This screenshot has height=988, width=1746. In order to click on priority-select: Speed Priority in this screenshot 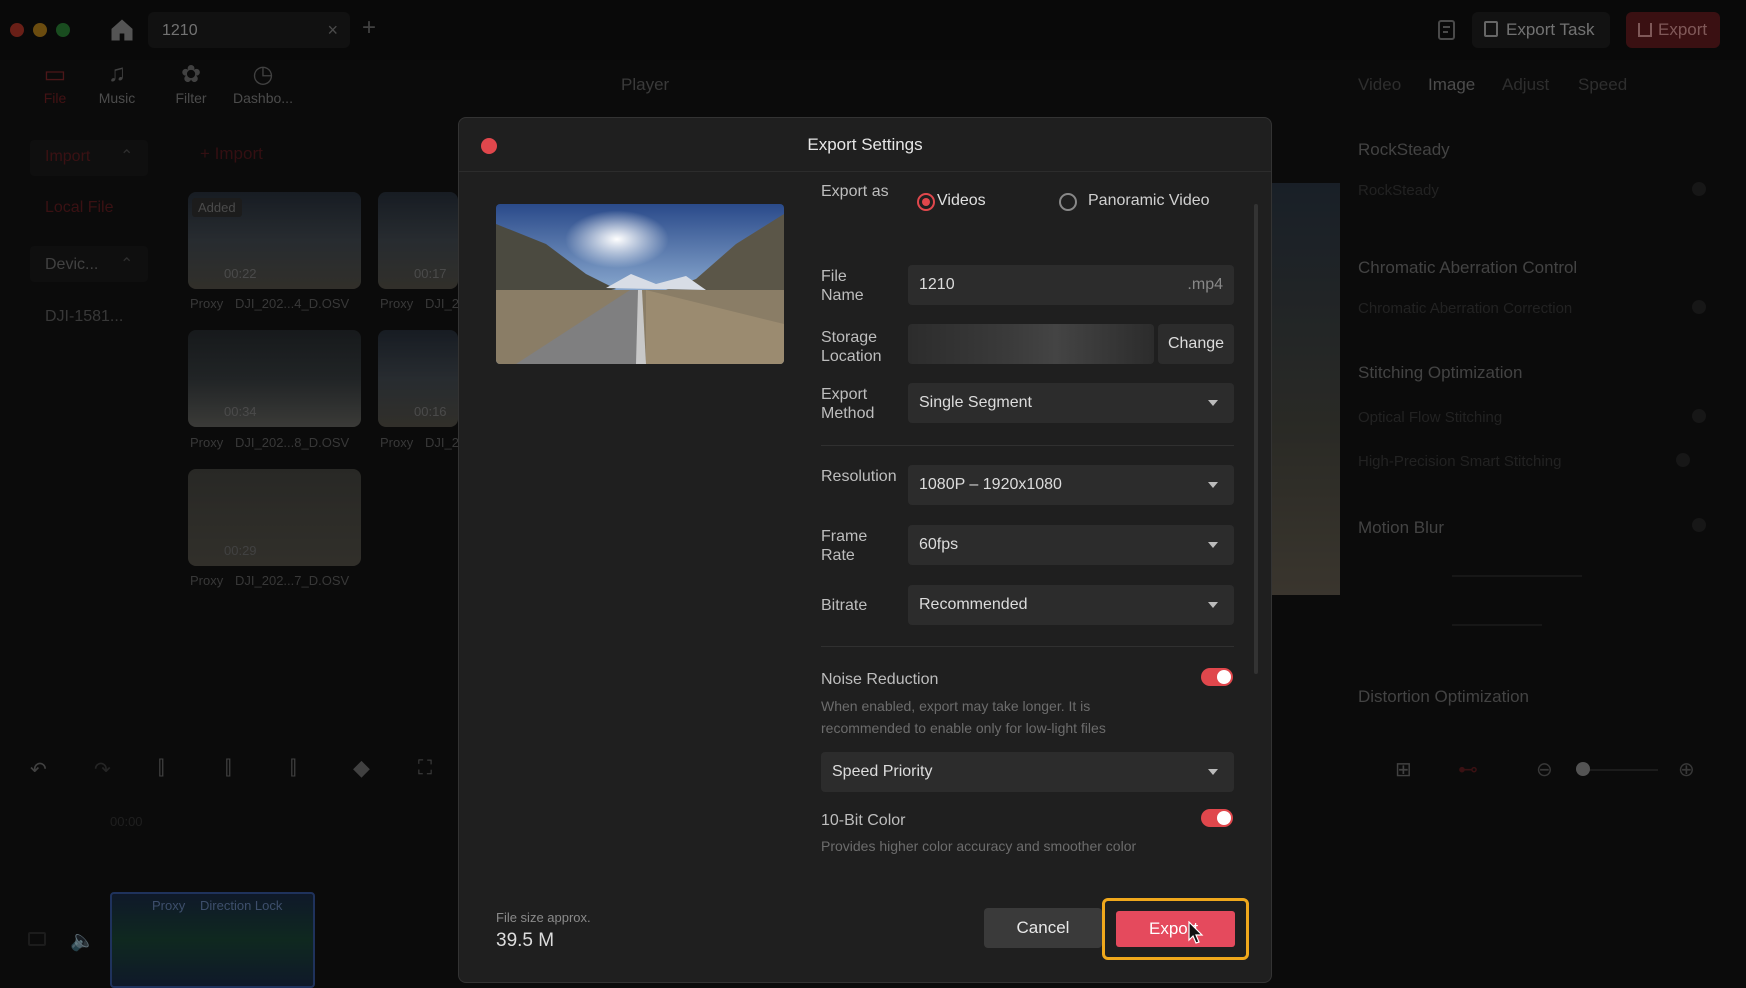, I will do `click(1027, 772)`.